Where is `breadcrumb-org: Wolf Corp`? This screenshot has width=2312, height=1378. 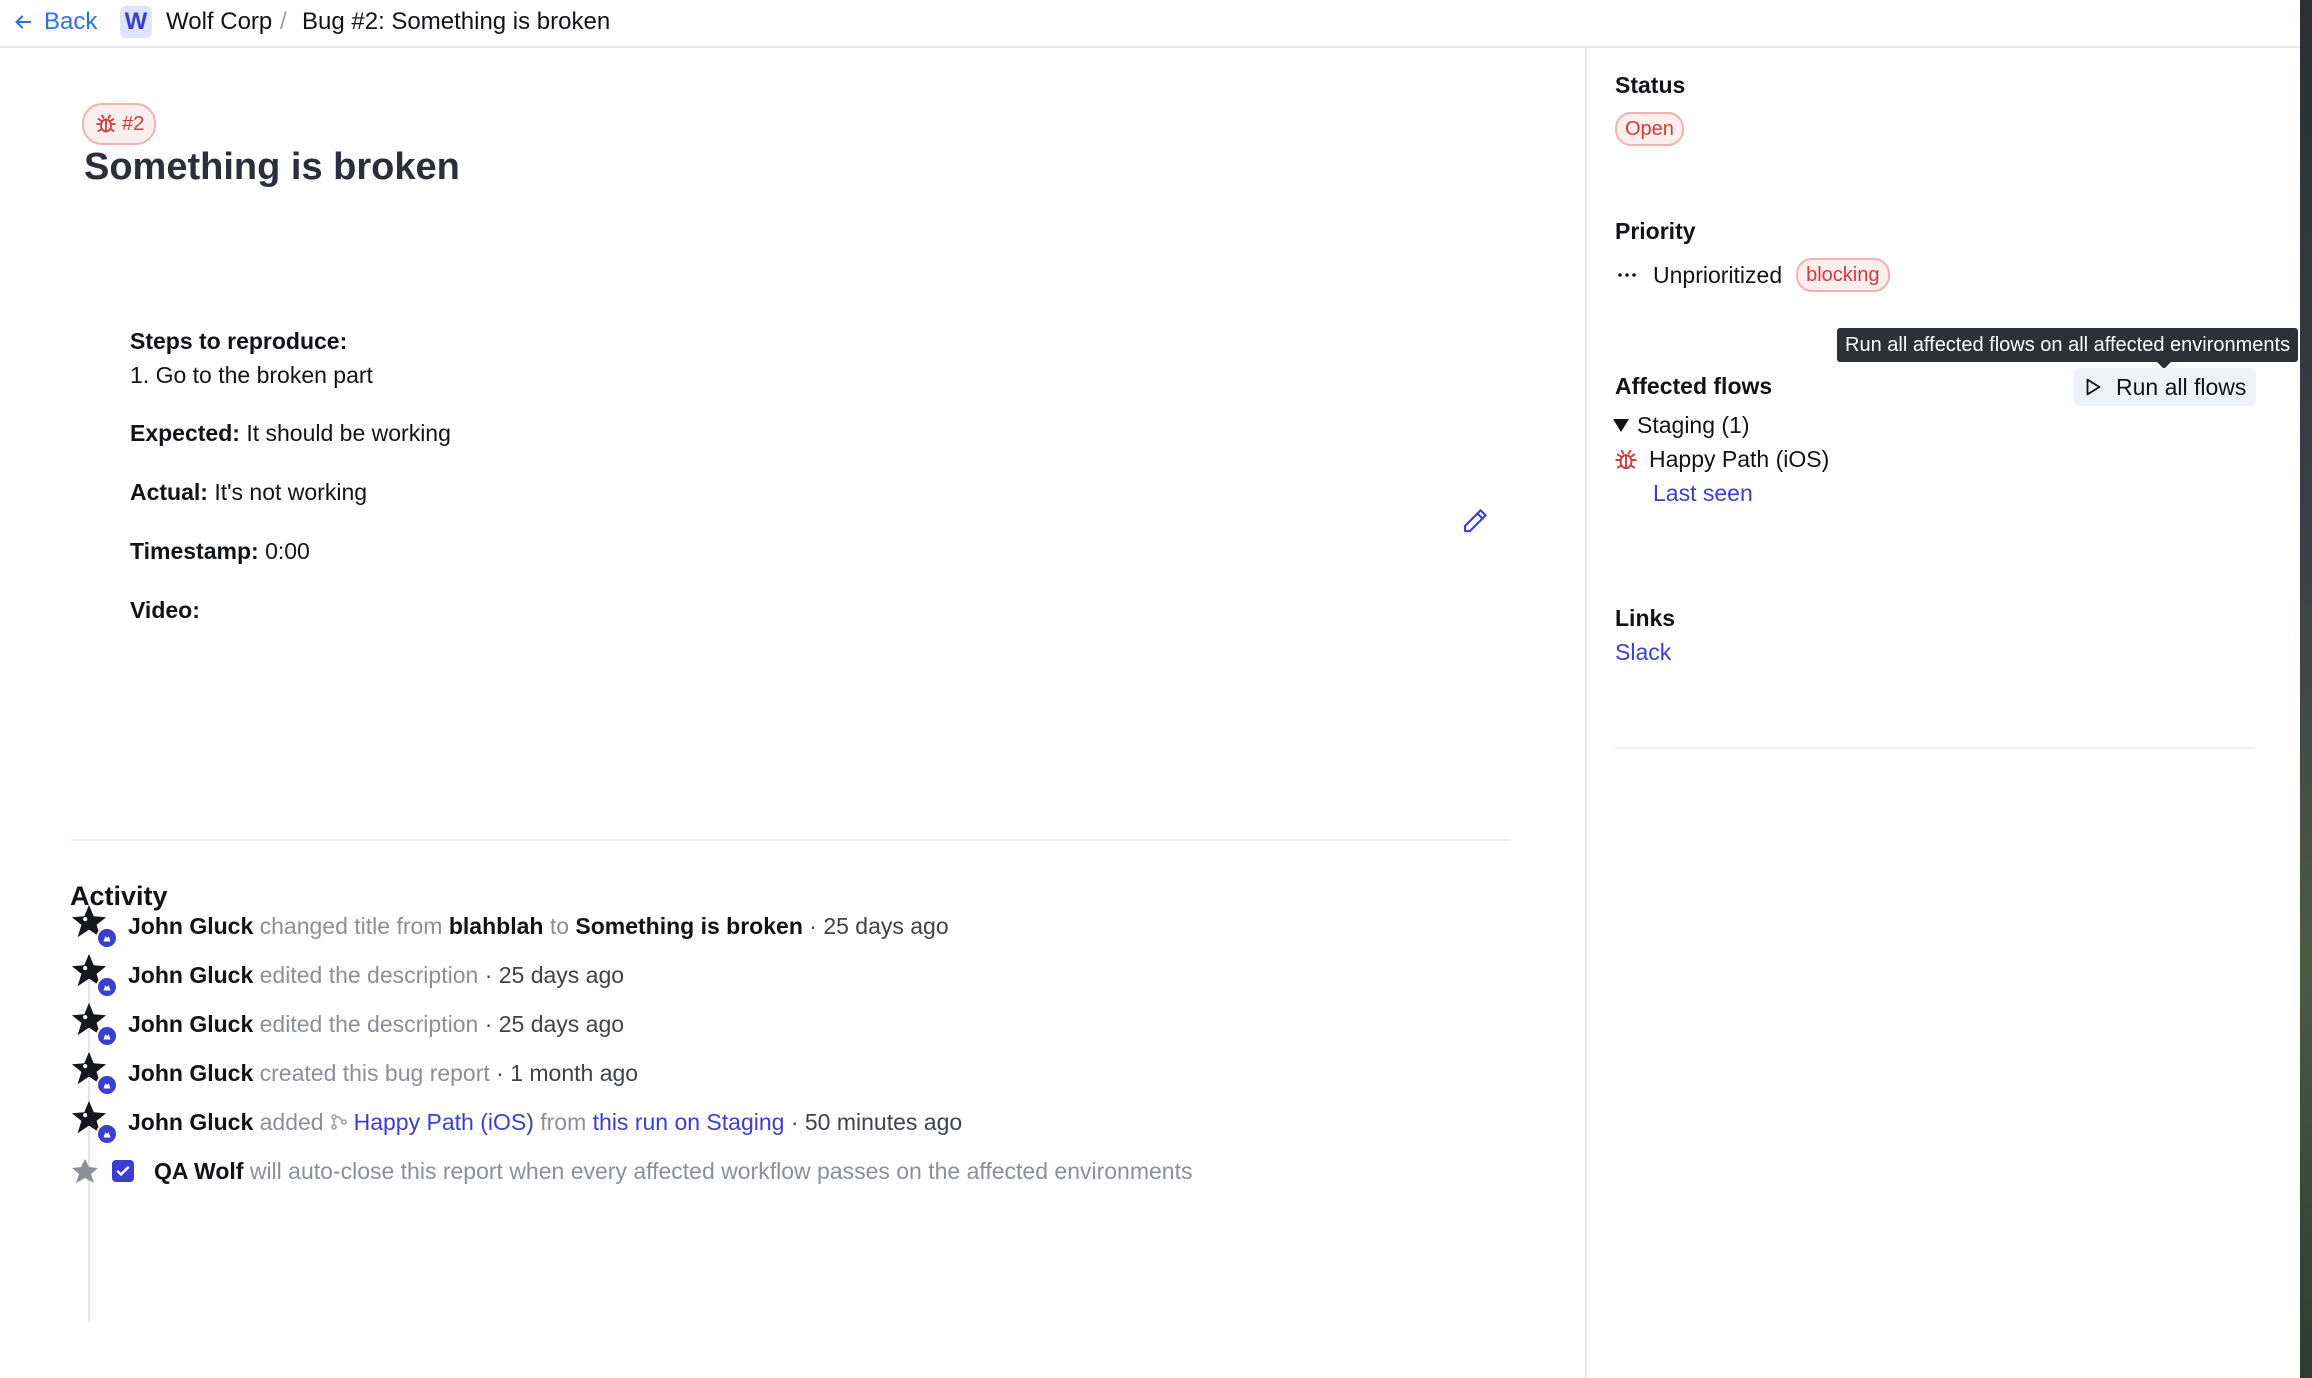
breadcrumb-org: Wolf Corp is located at coordinates (219, 22).